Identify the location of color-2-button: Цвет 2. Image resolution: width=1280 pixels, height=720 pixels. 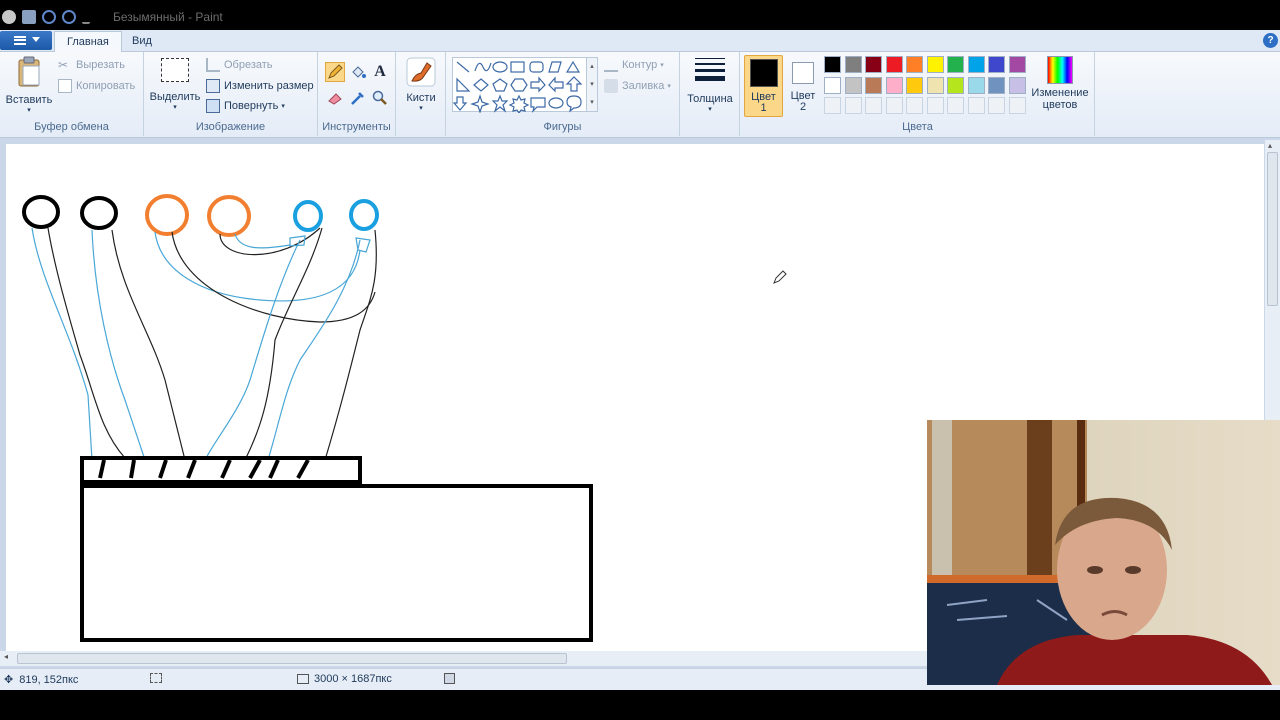
(803, 86).